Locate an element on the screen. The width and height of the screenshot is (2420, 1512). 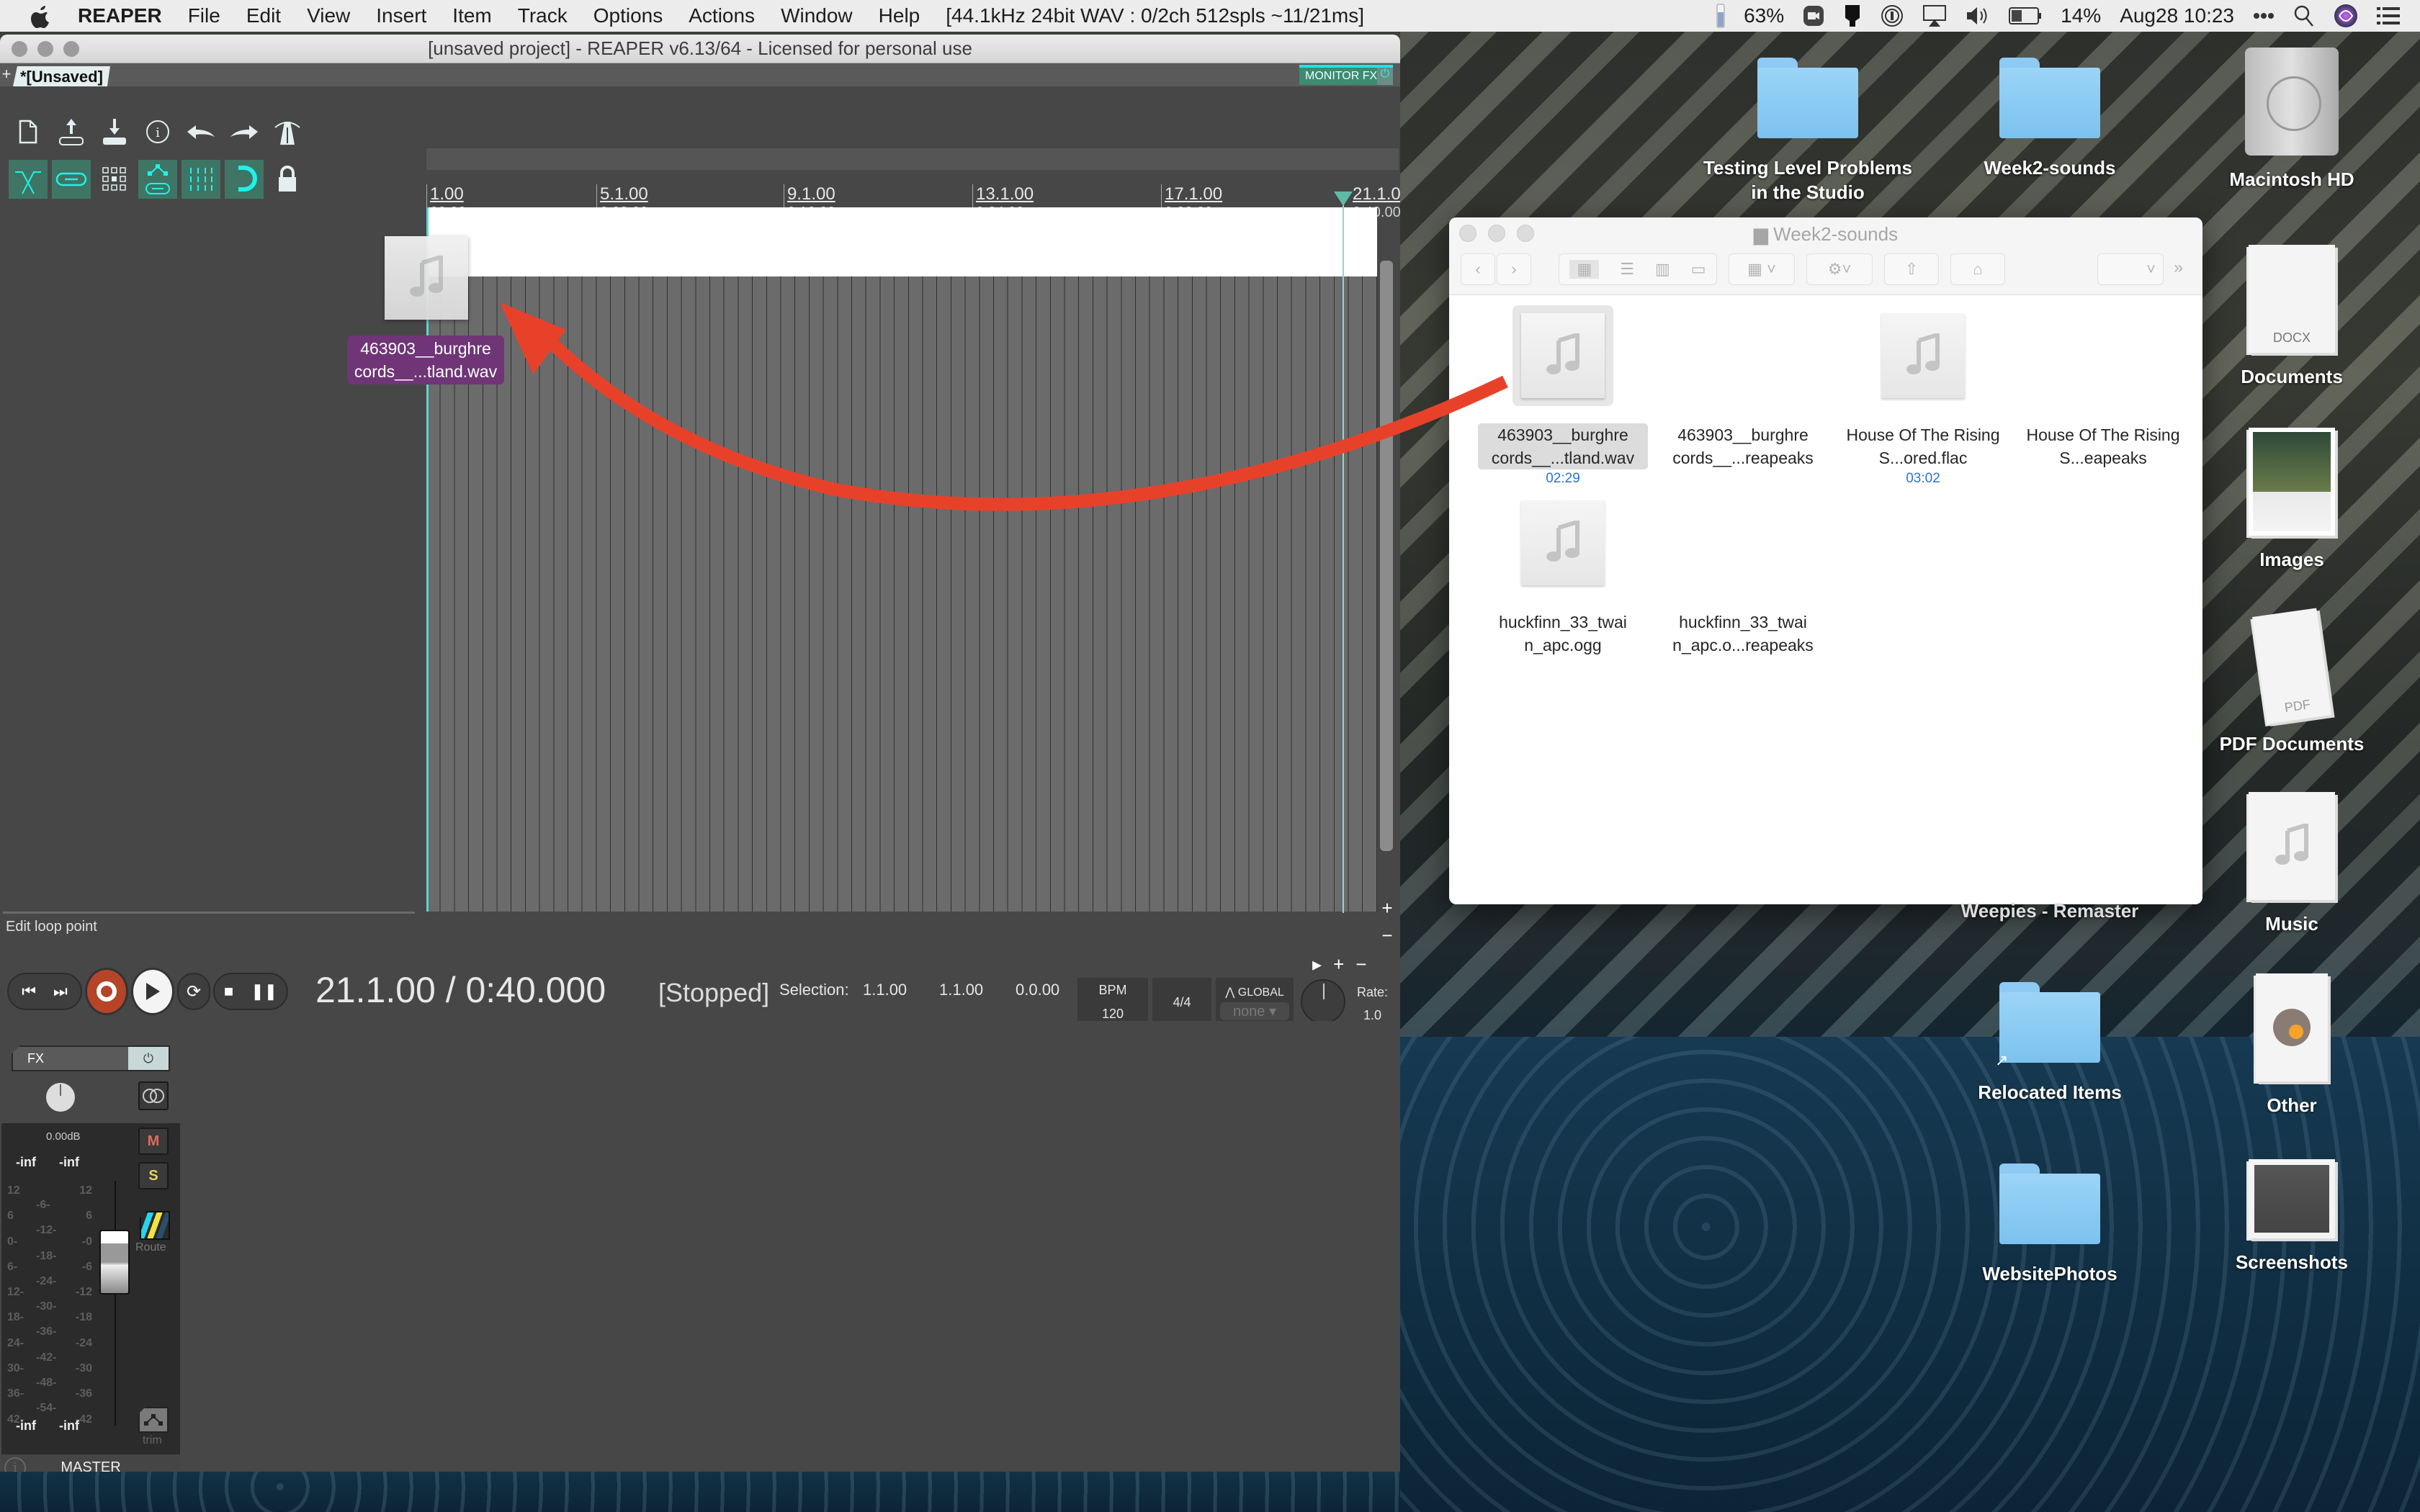
go-to-start-button: ⏮ is located at coordinates (29, 991).